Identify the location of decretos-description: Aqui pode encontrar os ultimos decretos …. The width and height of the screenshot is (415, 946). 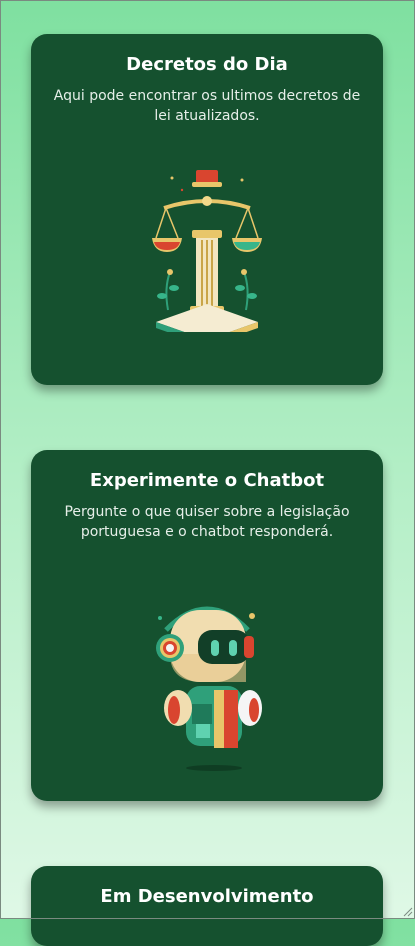
(207, 106).